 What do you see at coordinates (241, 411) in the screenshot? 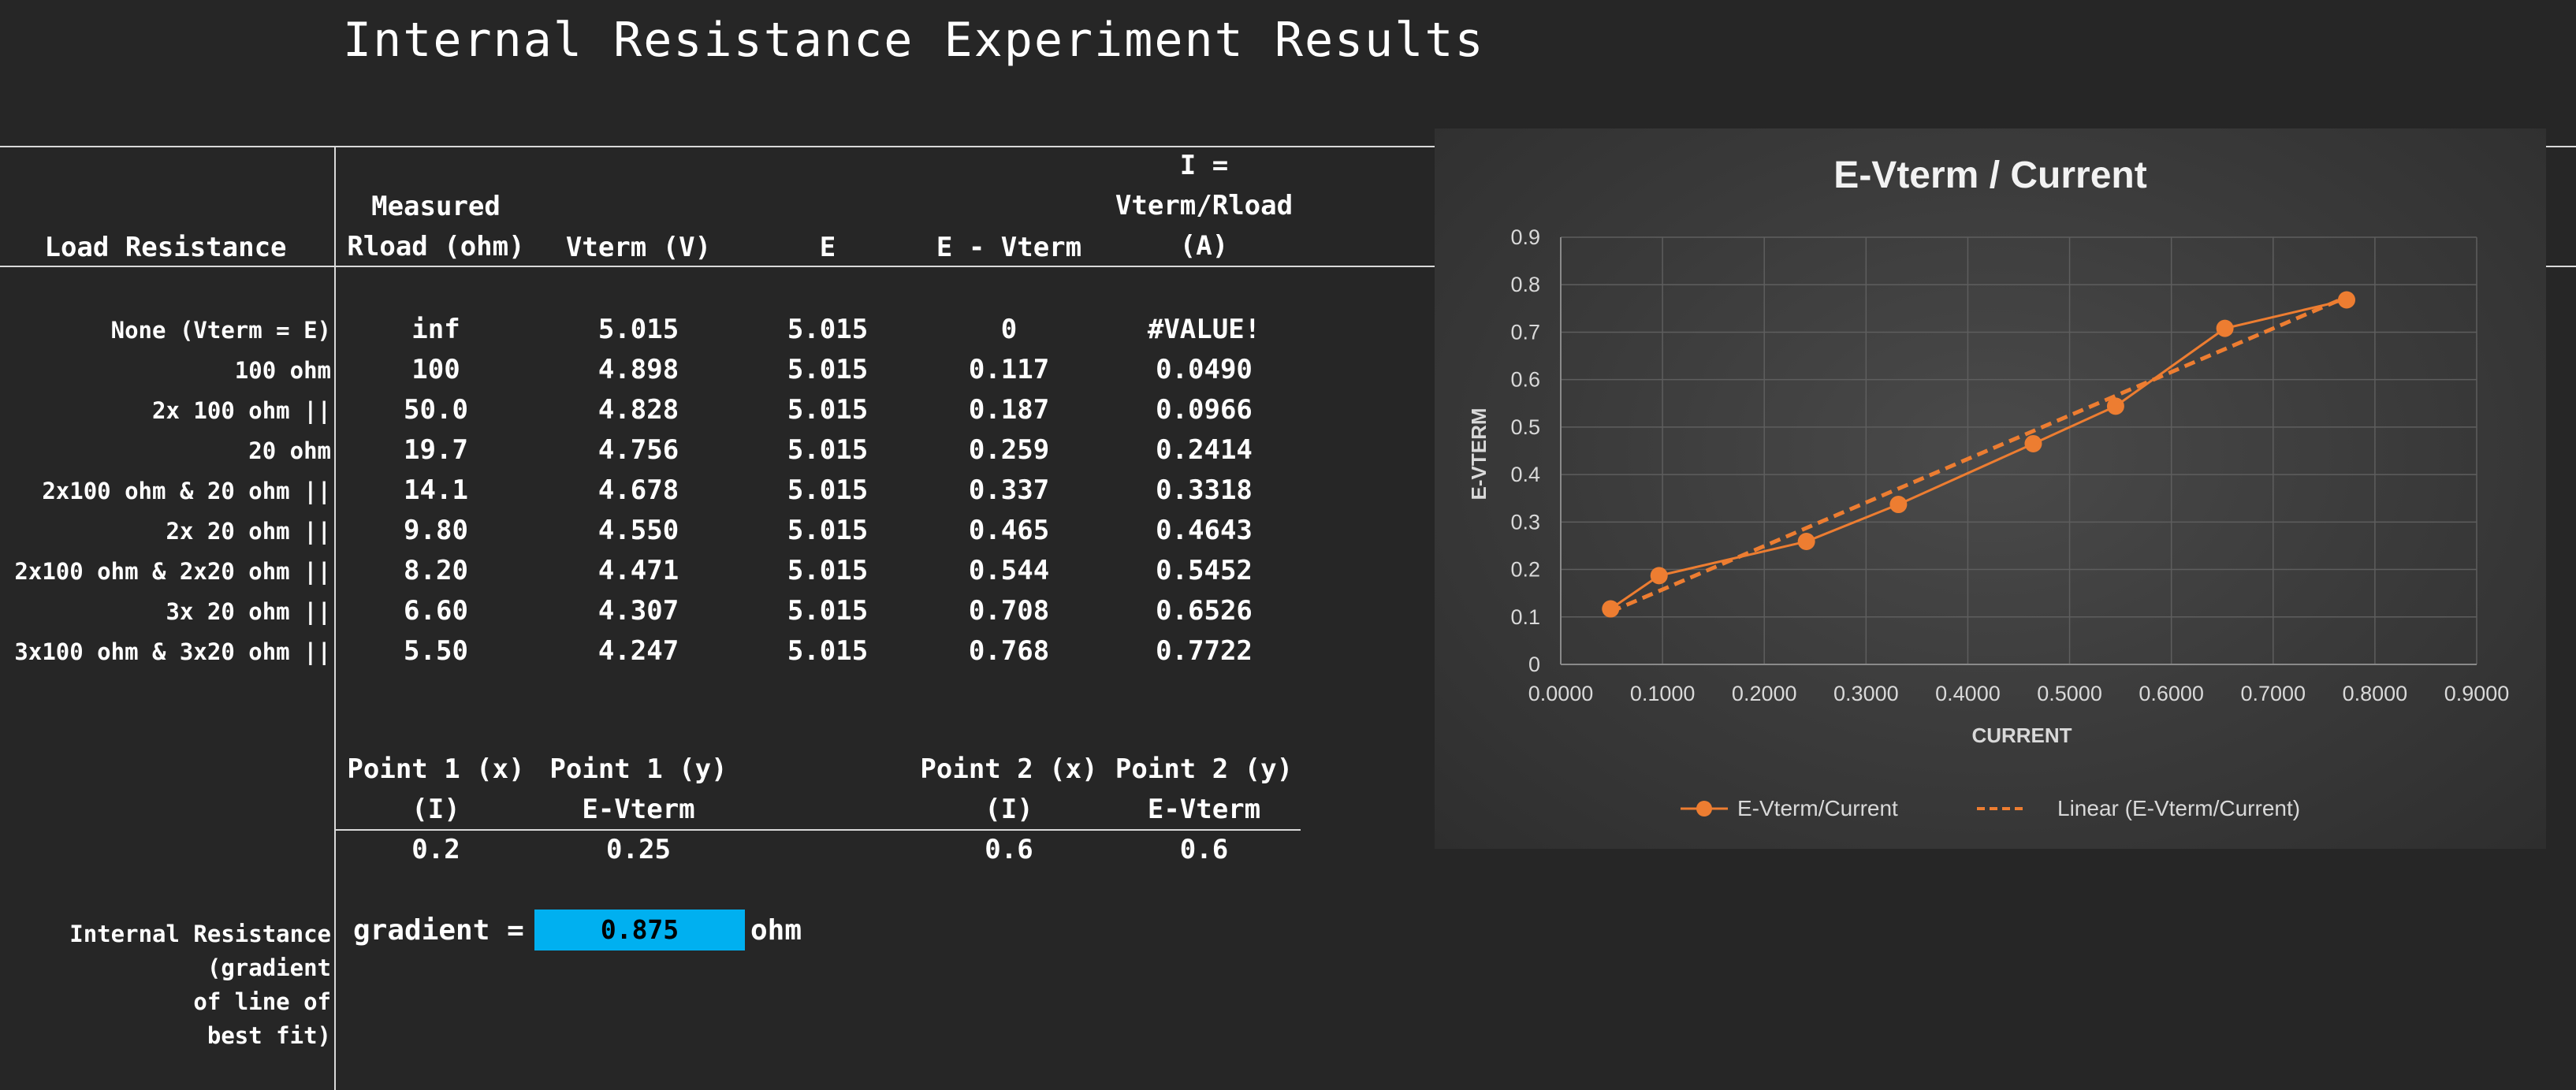
I see `row-label: 2x 100 ohm ||` at bounding box center [241, 411].